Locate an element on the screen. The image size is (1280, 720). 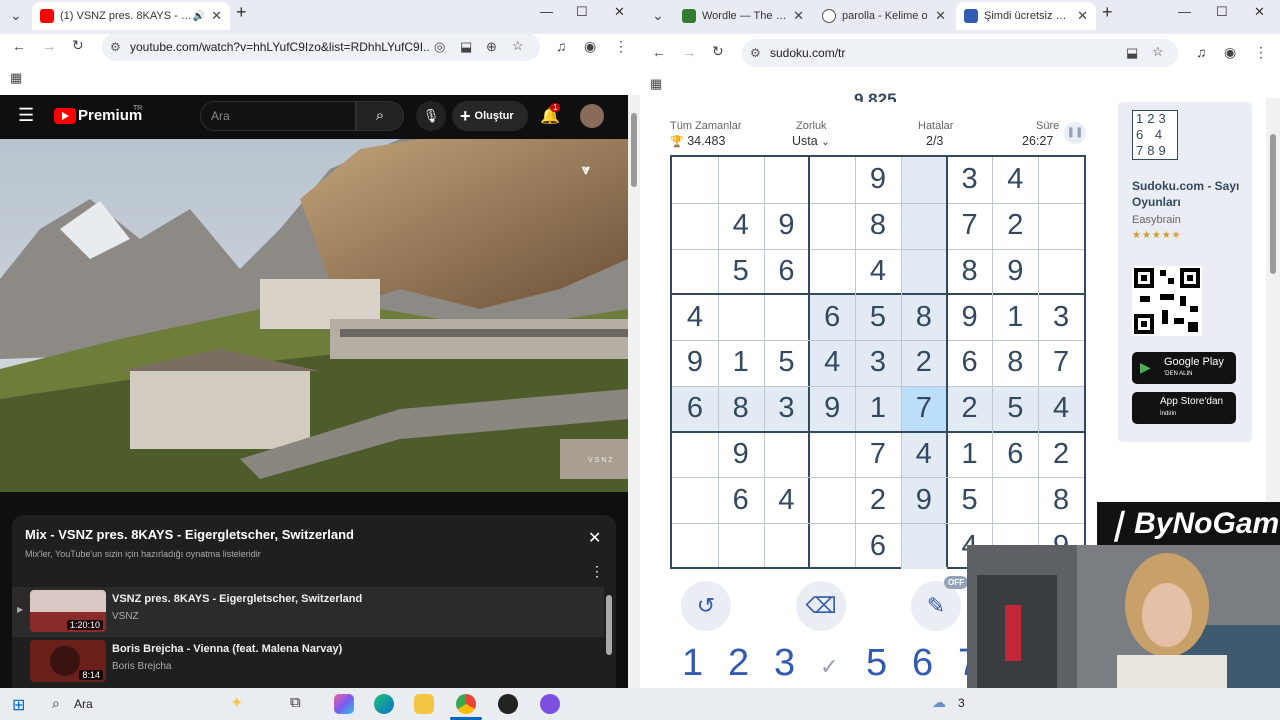
tab-parolla: parolla - Kelime o ✕ is located at coordinates (884, 16).